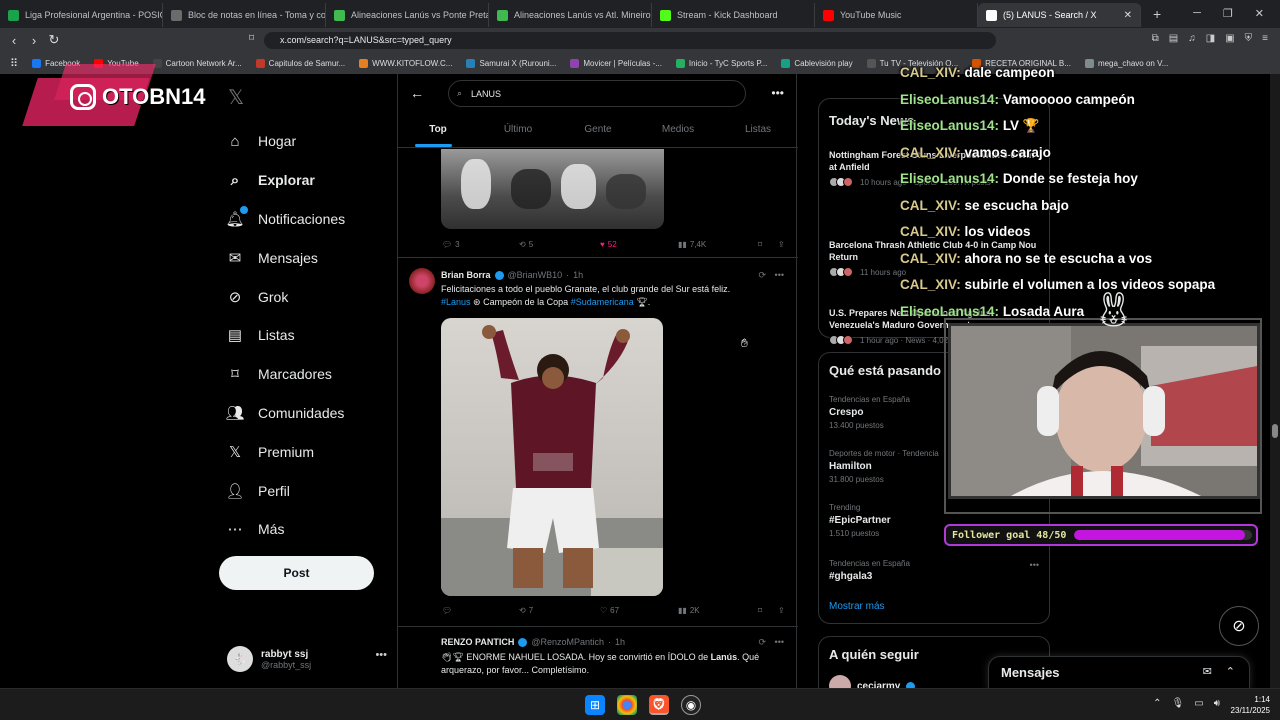 The height and width of the screenshot is (720, 1280). I want to click on retweet-button: ⟲ 7, so click(559, 610).